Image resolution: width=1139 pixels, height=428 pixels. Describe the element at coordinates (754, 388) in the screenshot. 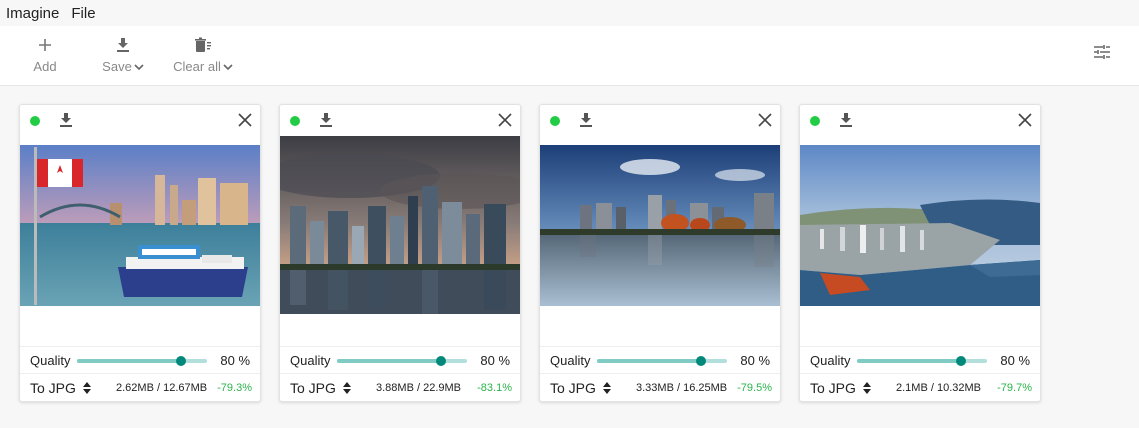

I see `saving-percent: -79.5%` at that location.